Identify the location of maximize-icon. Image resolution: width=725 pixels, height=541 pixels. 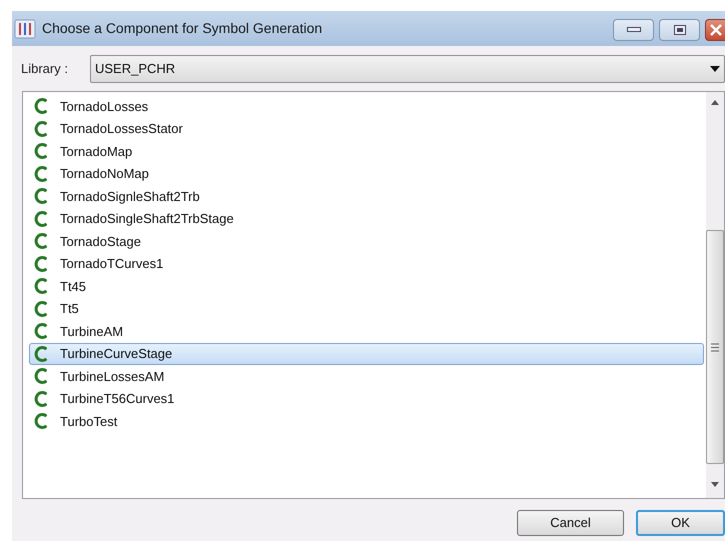
(680, 29).